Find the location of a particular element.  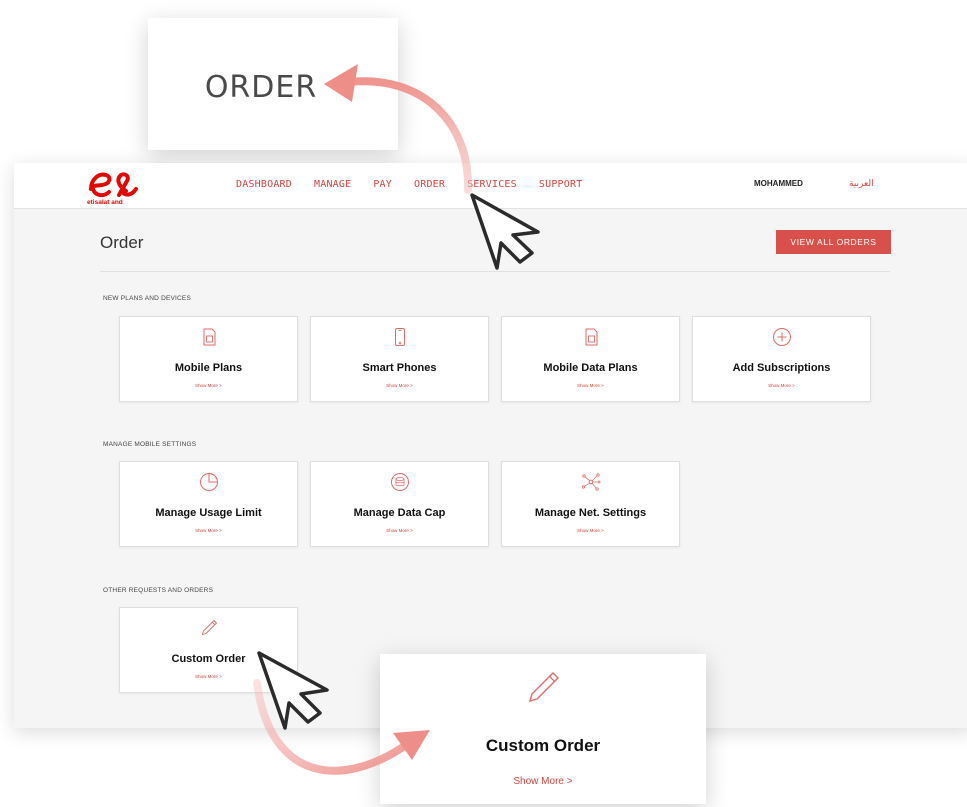

network-icon is located at coordinates (590, 482).